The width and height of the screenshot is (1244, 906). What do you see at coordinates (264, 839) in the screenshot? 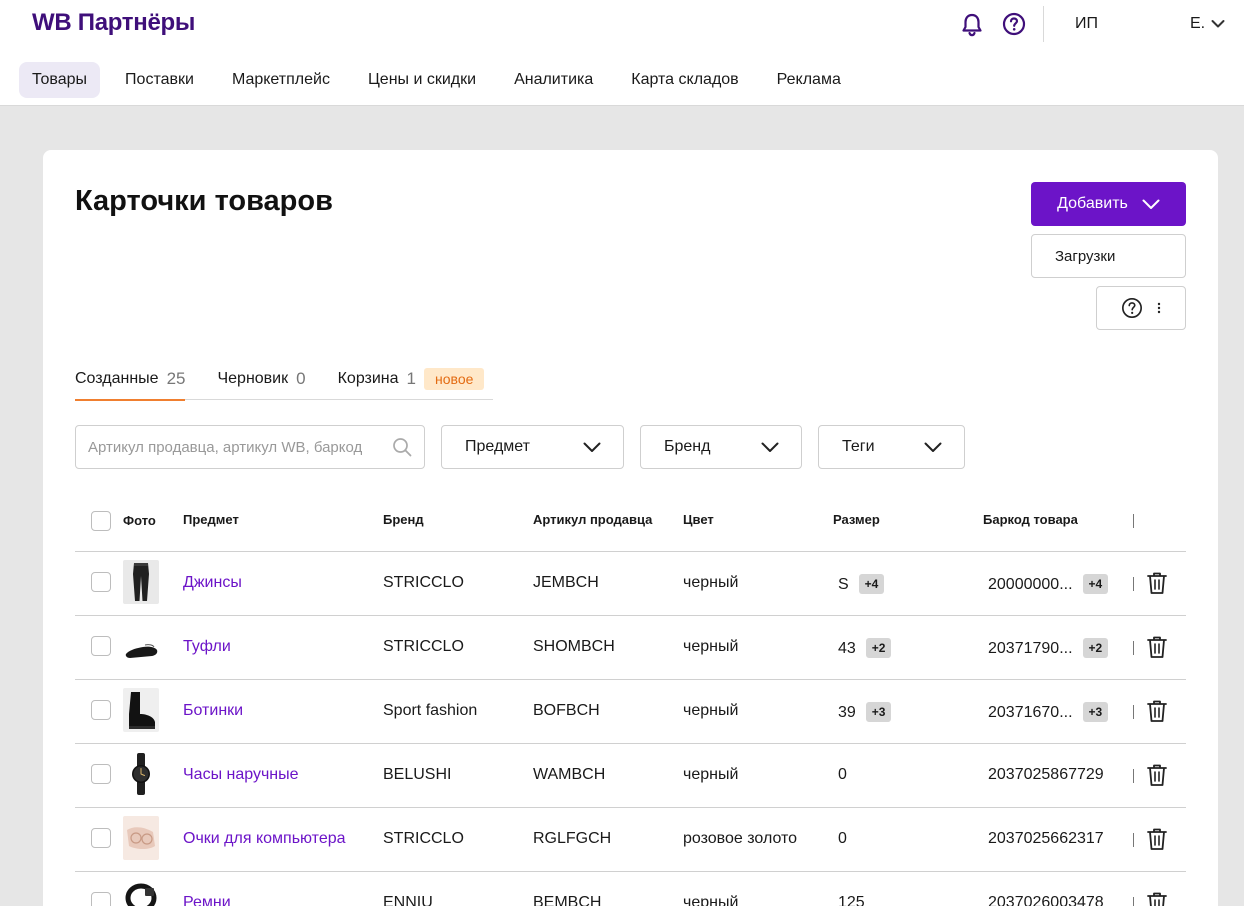
I see `product-subject-link: Очки для компьютера` at bounding box center [264, 839].